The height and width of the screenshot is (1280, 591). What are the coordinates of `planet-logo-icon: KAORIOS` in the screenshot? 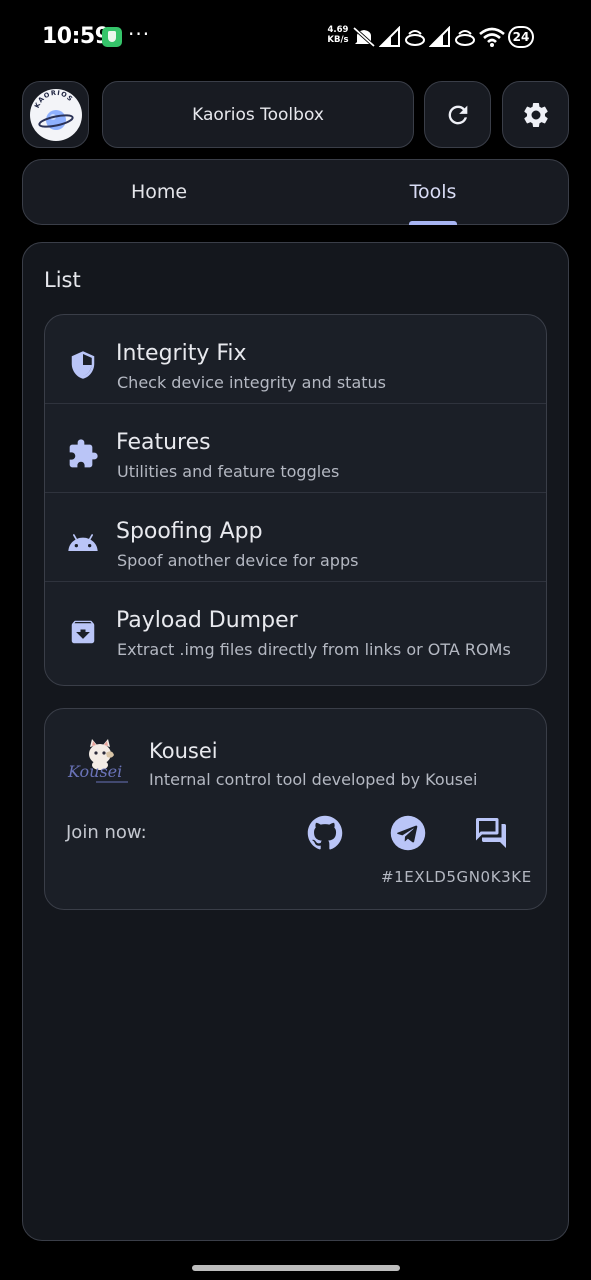 It's located at (55, 114).